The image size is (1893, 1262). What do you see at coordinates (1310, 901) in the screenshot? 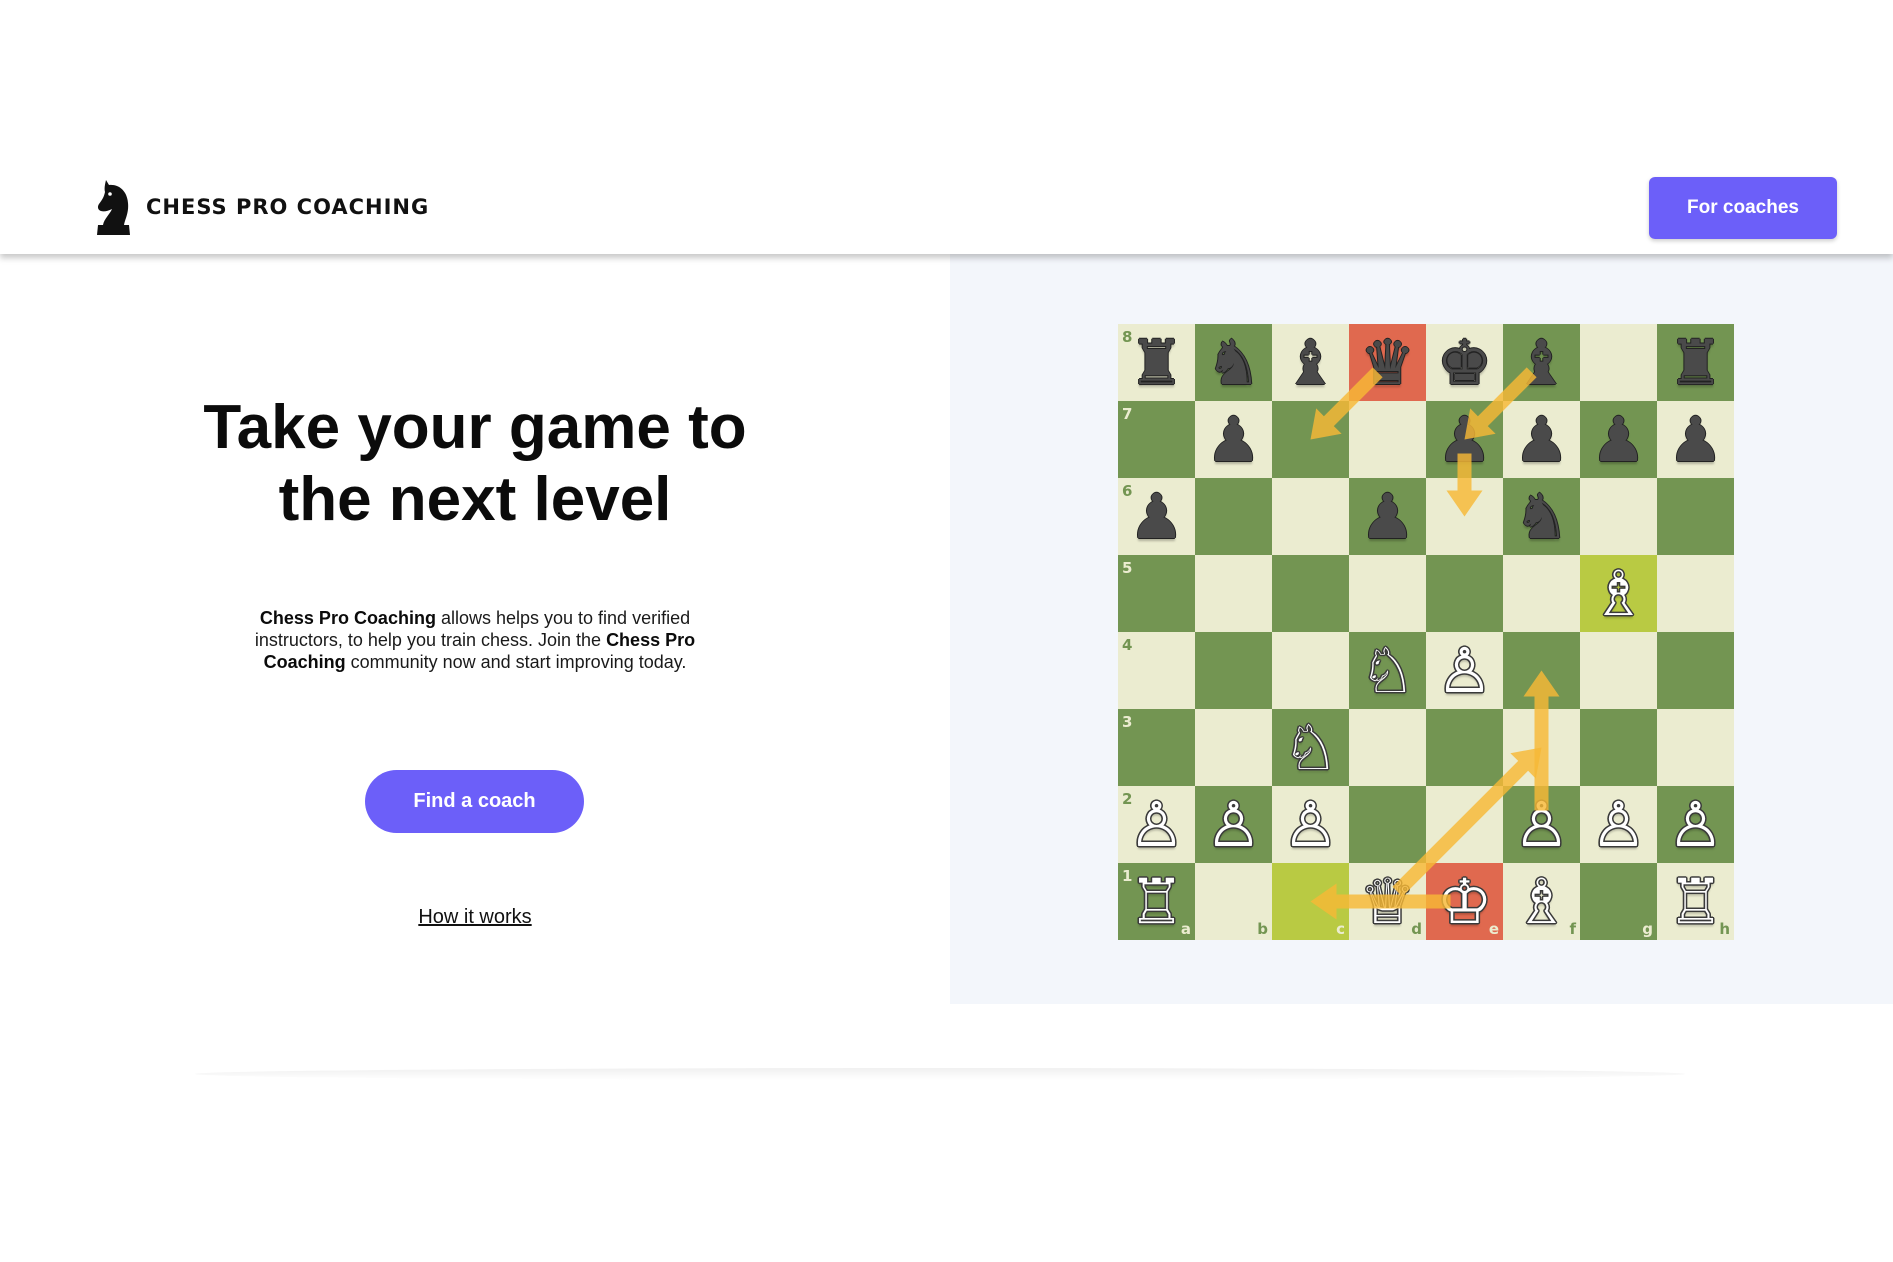
I see `square-c1: c` at bounding box center [1310, 901].